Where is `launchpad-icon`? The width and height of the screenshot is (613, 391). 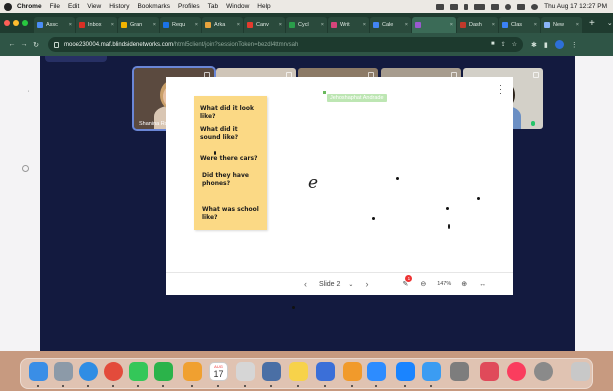 launchpad-icon is located at coordinates (63, 371).